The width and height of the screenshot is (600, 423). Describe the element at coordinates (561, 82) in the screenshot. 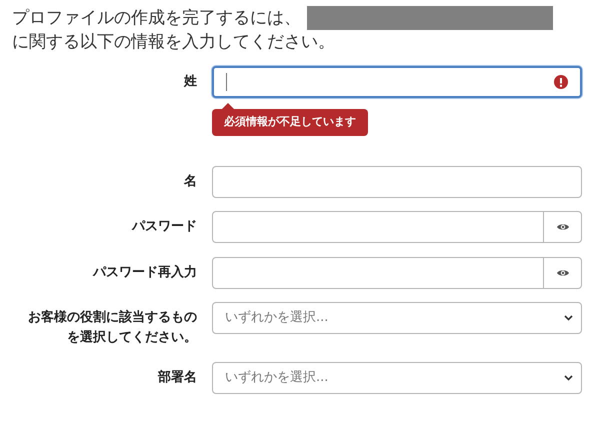

I see `error-icon` at that location.